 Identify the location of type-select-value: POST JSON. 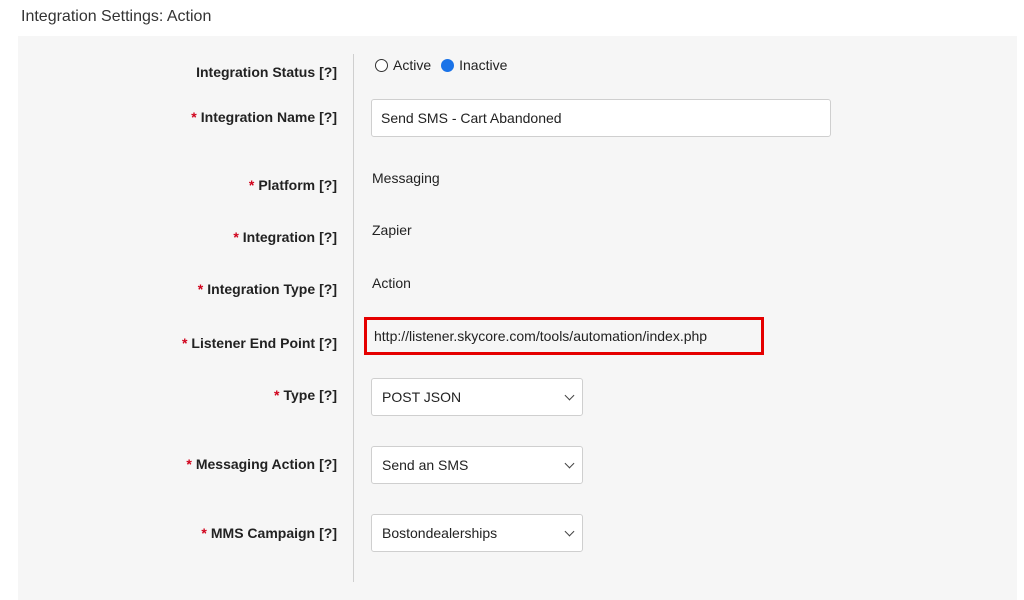
(422, 397).